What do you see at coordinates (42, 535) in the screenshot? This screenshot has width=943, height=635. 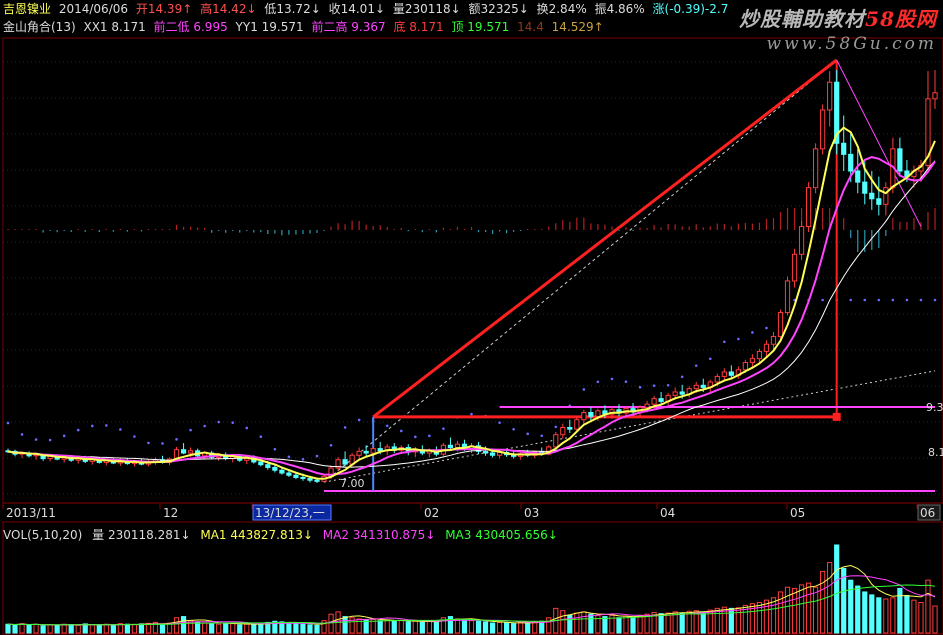 I see `volume-indicator-name: VOL(5,10,20)` at bounding box center [42, 535].